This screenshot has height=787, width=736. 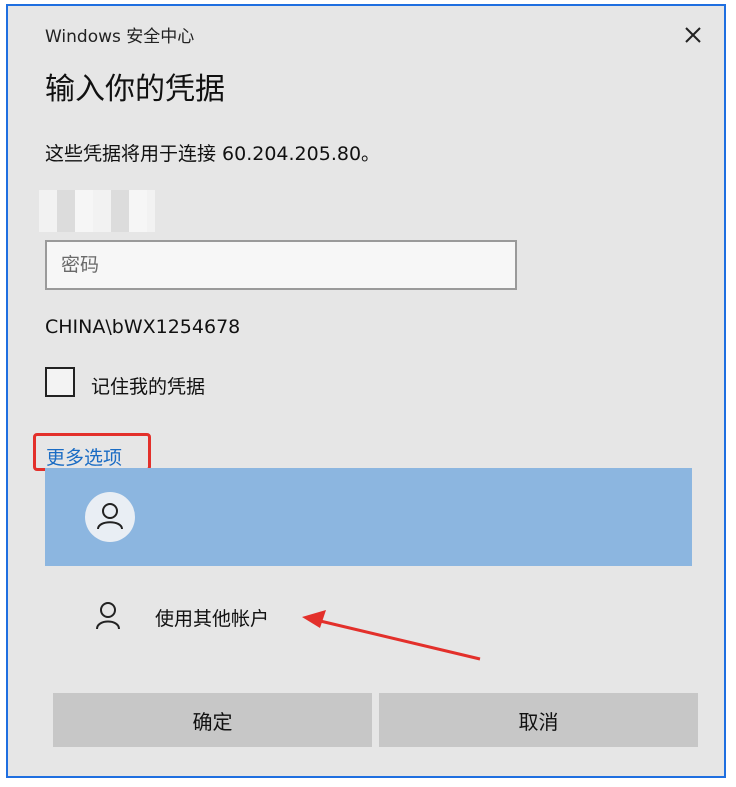 What do you see at coordinates (148, 387) in the screenshot?
I see `remember-label: 记住我的凭据` at bounding box center [148, 387].